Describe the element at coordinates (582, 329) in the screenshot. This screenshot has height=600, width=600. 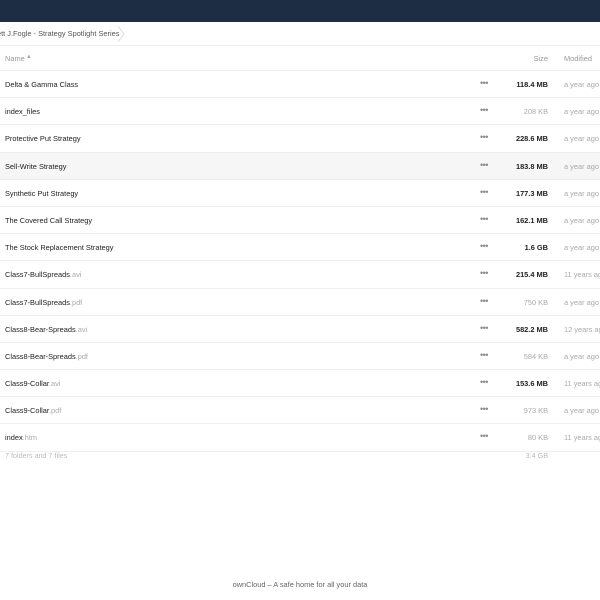
I see `file-modified: 12 years ago` at that location.